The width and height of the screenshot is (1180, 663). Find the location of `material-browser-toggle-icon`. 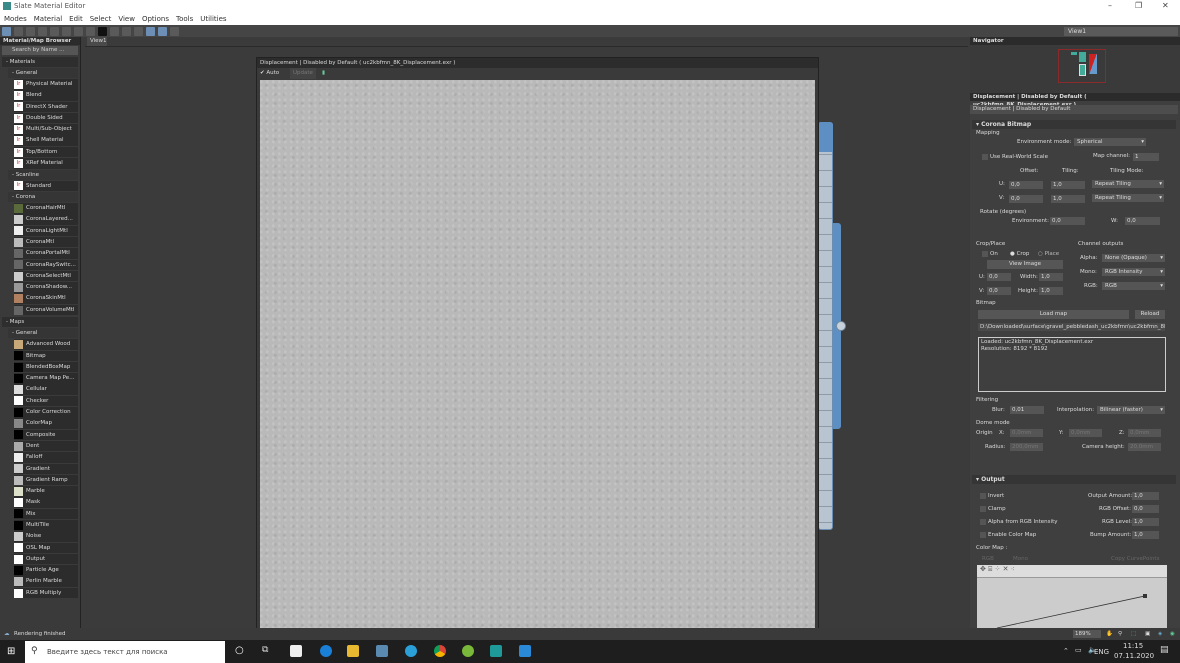

material-browser-toggle-icon is located at coordinates (150, 31).